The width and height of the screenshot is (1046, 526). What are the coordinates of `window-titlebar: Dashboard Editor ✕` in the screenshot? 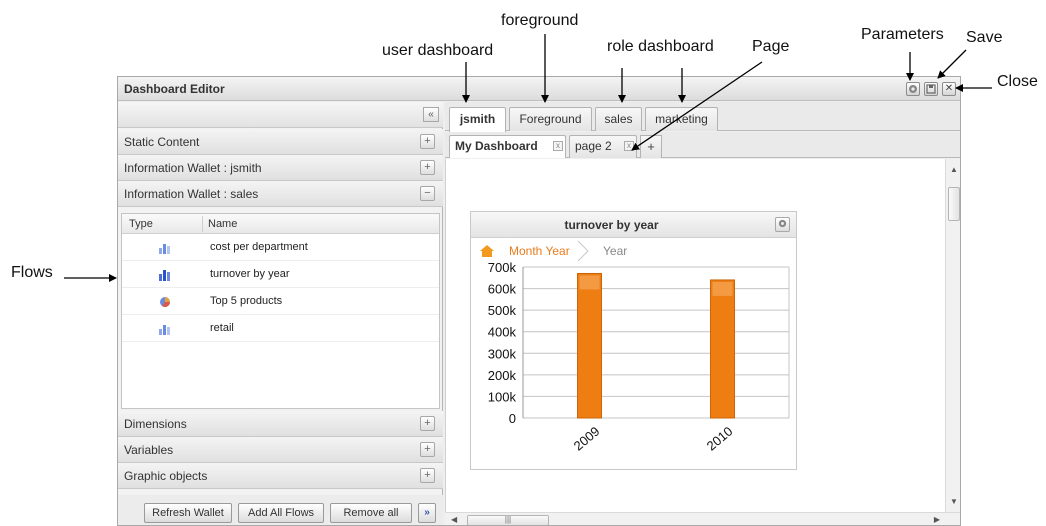 It's located at (539, 89).